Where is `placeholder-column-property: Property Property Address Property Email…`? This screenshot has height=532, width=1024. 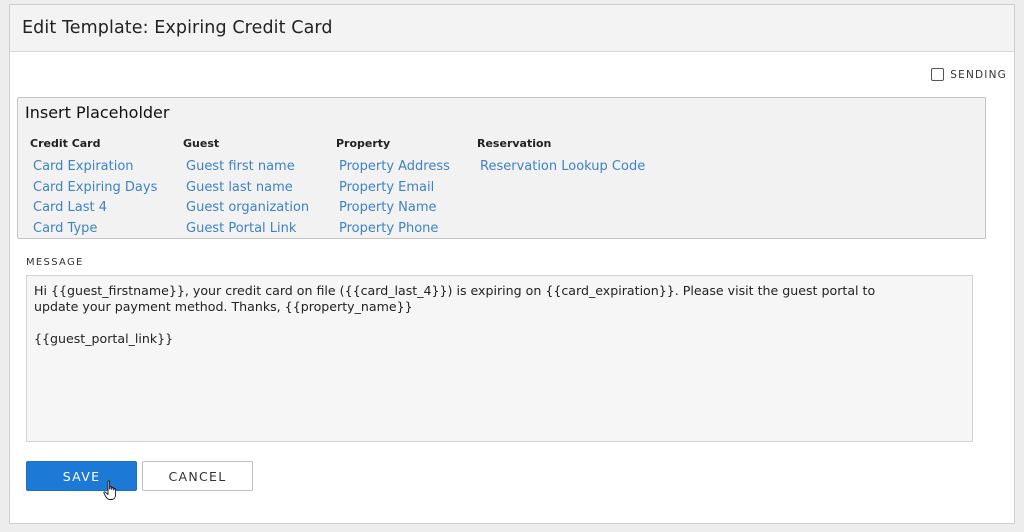 placeholder-column-property: Property Property Address Property Email… is located at coordinates (393, 188).